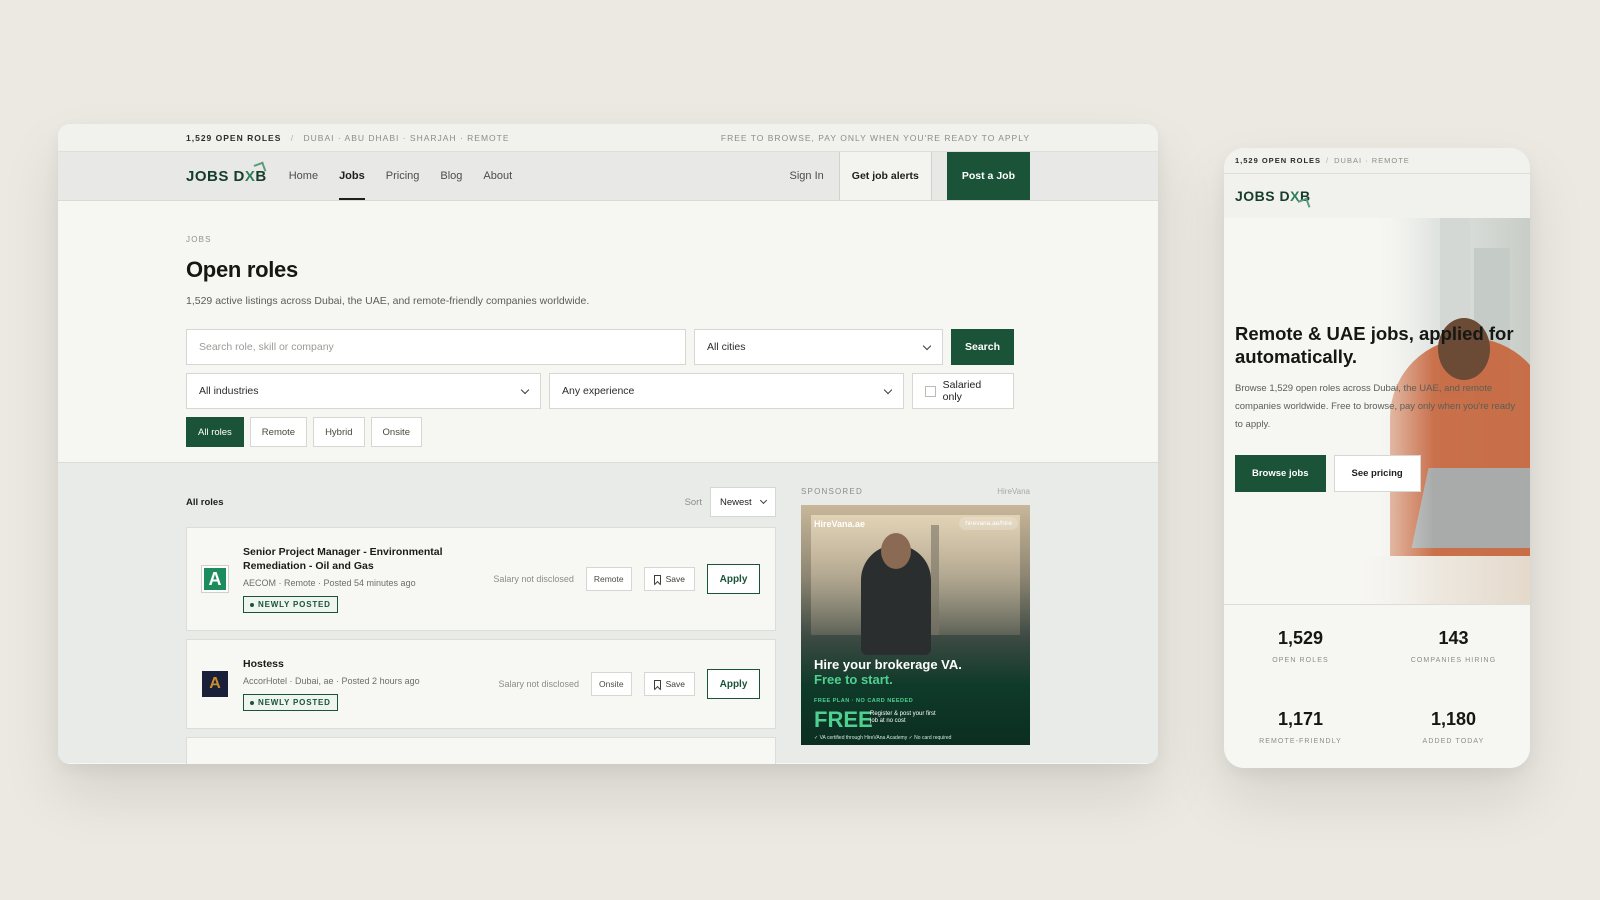 The height and width of the screenshot is (900, 1600). What do you see at coordinates (363, 391) in the screenshot?
I see `industry-select: All industries` at bounding box center [363, 391].